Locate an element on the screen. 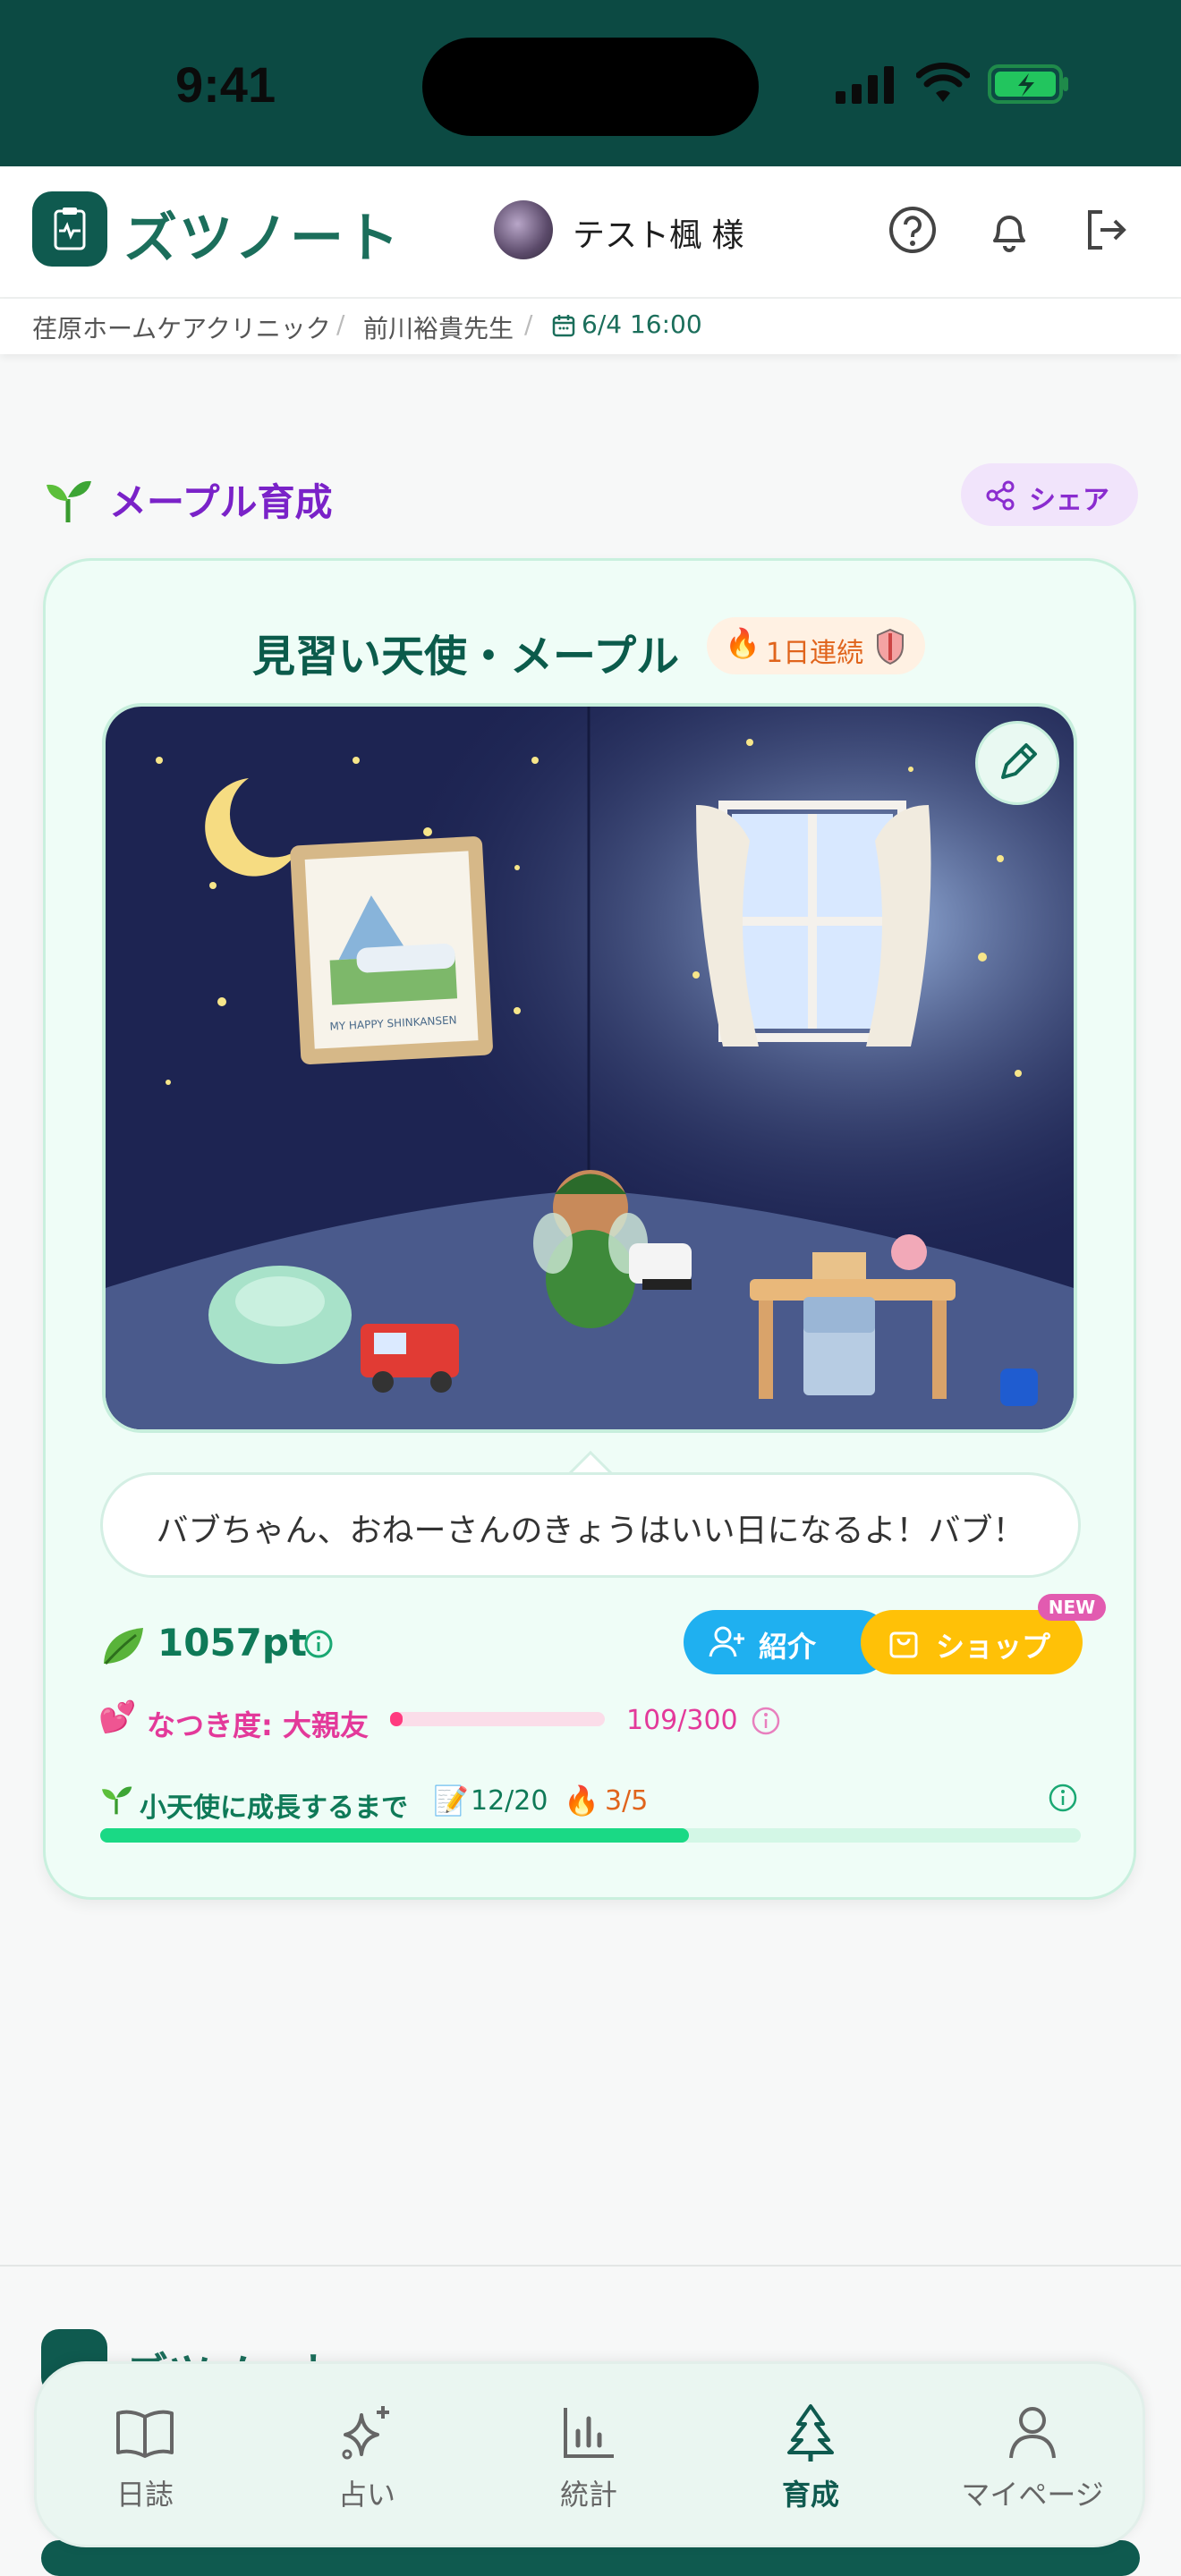  shield-icon is located at coordinates (890, 646).